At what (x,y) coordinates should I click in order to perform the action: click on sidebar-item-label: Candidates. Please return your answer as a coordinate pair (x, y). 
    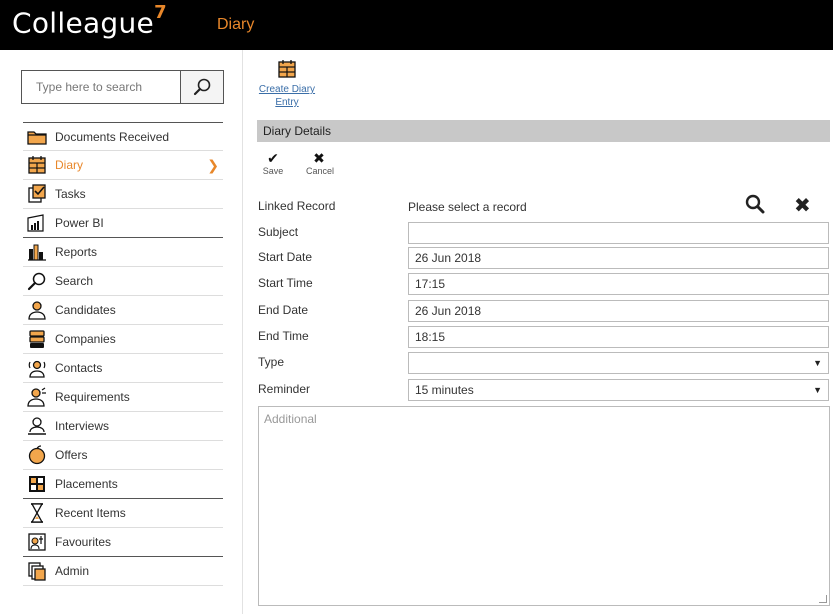
    Looking at the image, I should click on (85, 310).